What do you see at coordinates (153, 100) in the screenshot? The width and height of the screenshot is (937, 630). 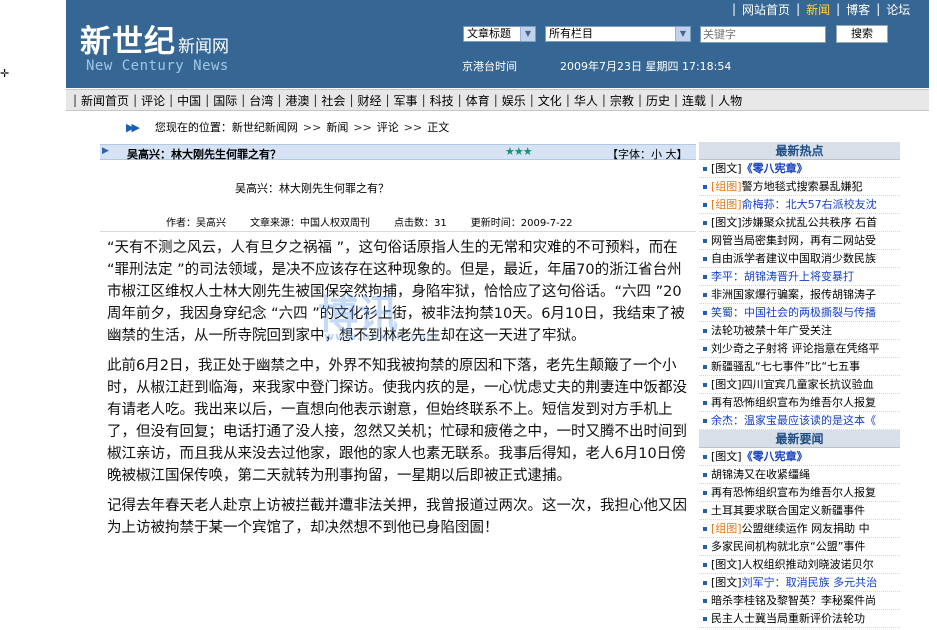 I see `nav-item: 评论` at bounding box center [153, 100].